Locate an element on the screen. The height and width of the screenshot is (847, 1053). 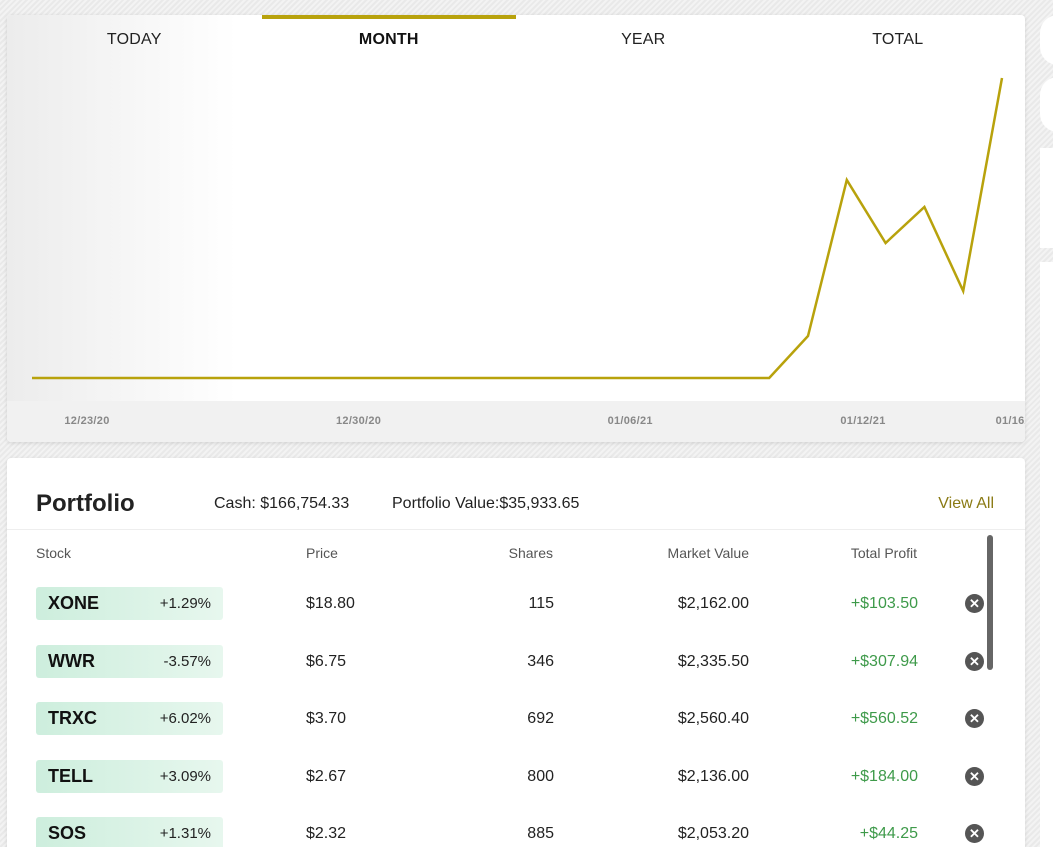
view-all-link: View All is located at coordinates (966, 504).